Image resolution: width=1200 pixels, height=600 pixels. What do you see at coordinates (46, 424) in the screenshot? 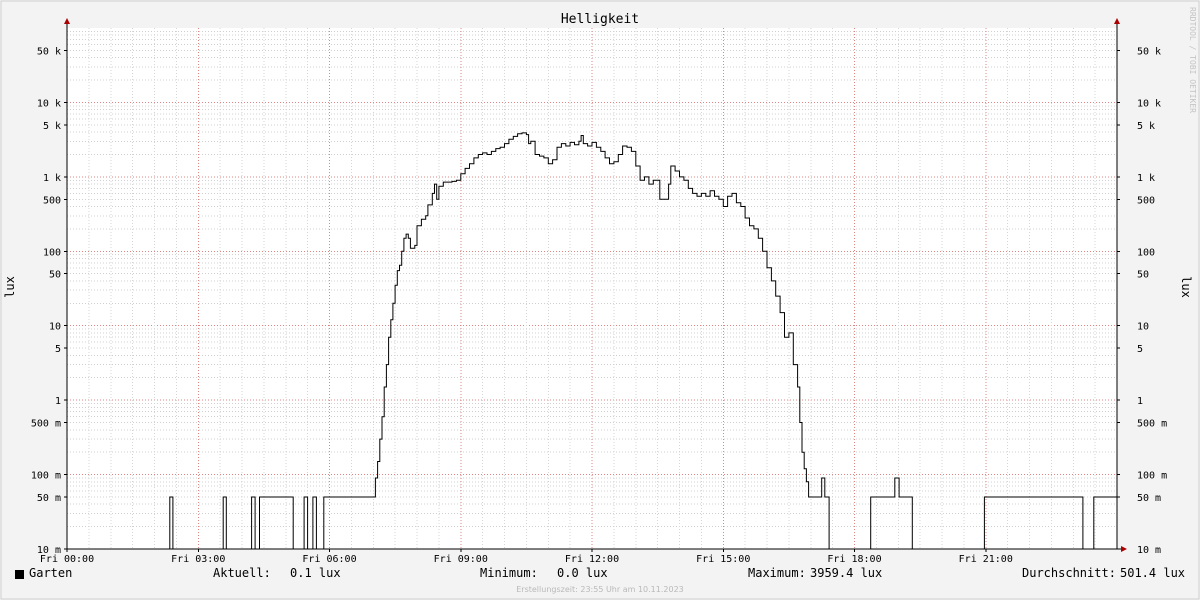
I see `y-tick-label-left: 500 m` at bounding box center [46, 424].